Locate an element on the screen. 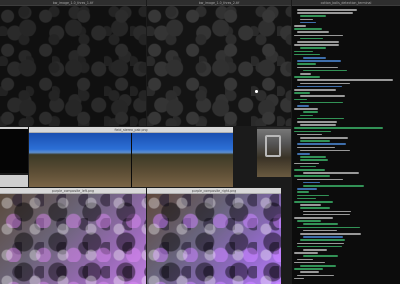 The image size is (400, 284). image-window-camera is located at coordinates (274, 152).